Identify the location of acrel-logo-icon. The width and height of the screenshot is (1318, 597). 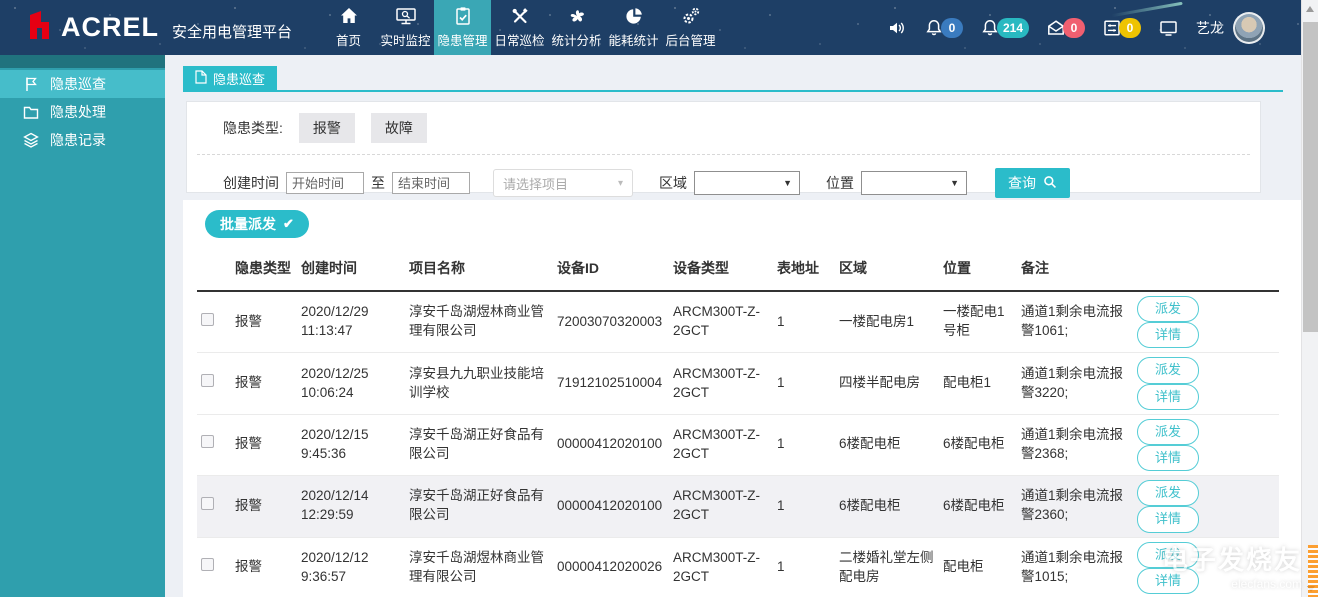
(39, 27).